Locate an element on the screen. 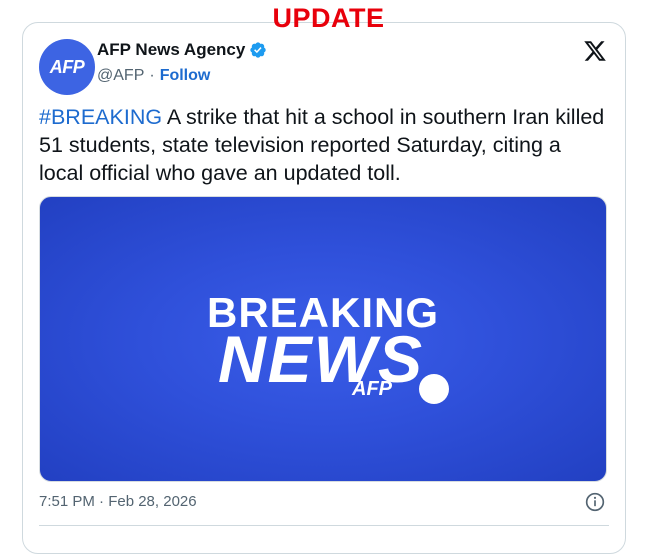 The width and height of the screenshot is (657, 554). verified-badge-icon is located at coordinates (258, 50).